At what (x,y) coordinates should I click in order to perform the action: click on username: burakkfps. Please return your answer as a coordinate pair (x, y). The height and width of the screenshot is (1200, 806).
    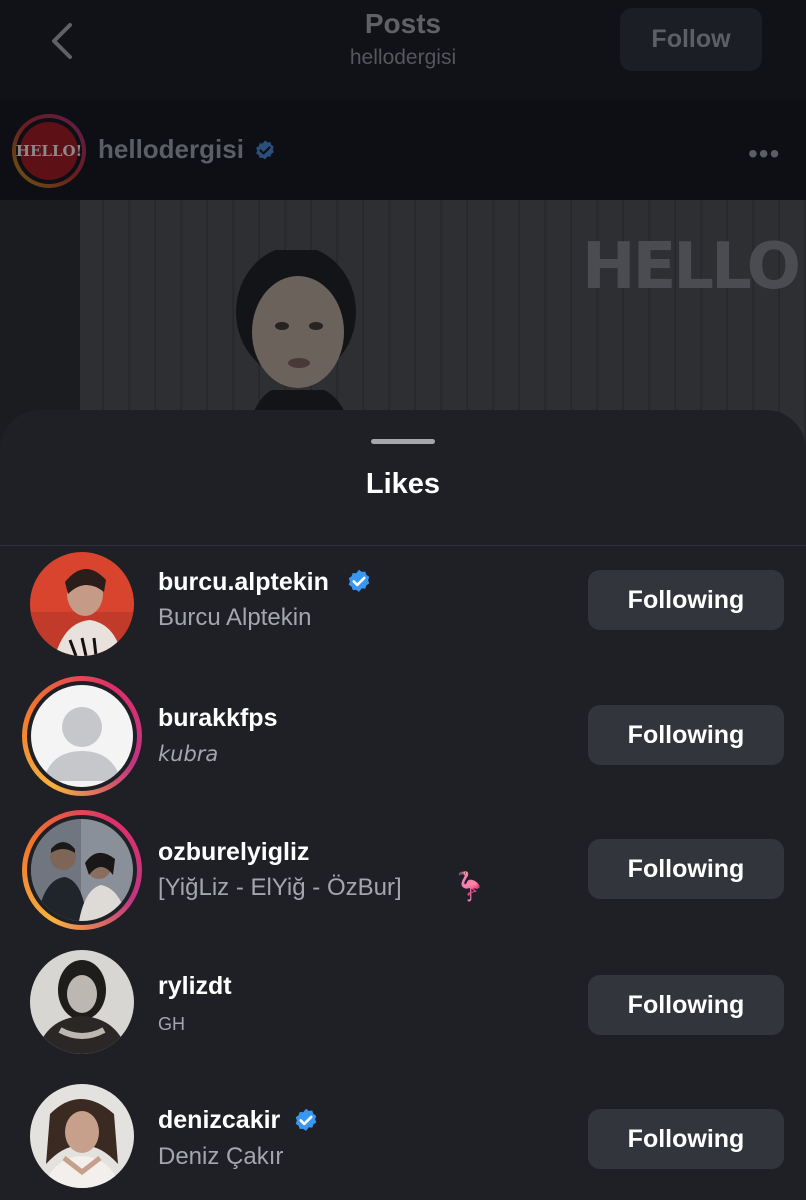
    Looking at the image, I should click on (217, 718).